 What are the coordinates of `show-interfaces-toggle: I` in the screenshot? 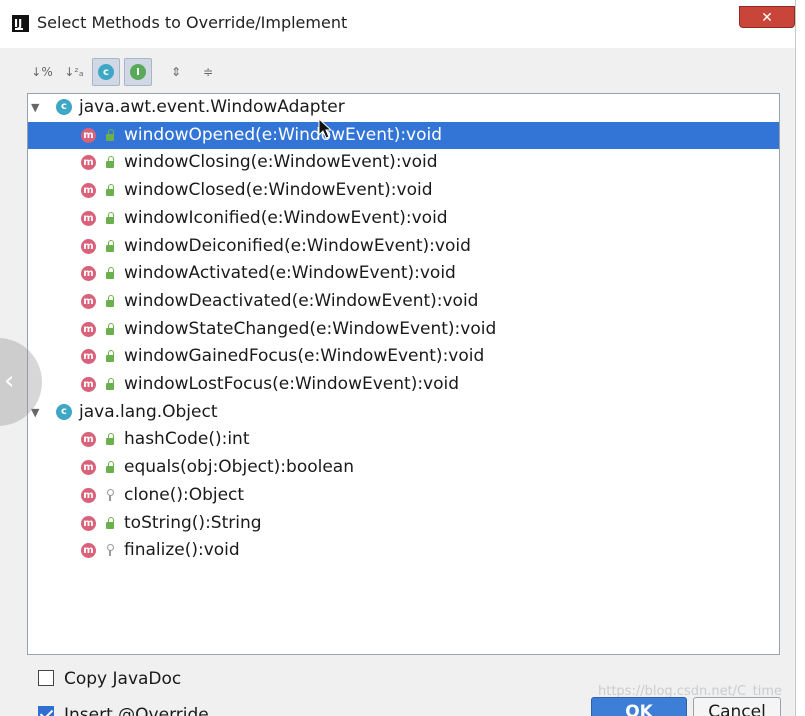 It's located at (138, 72).